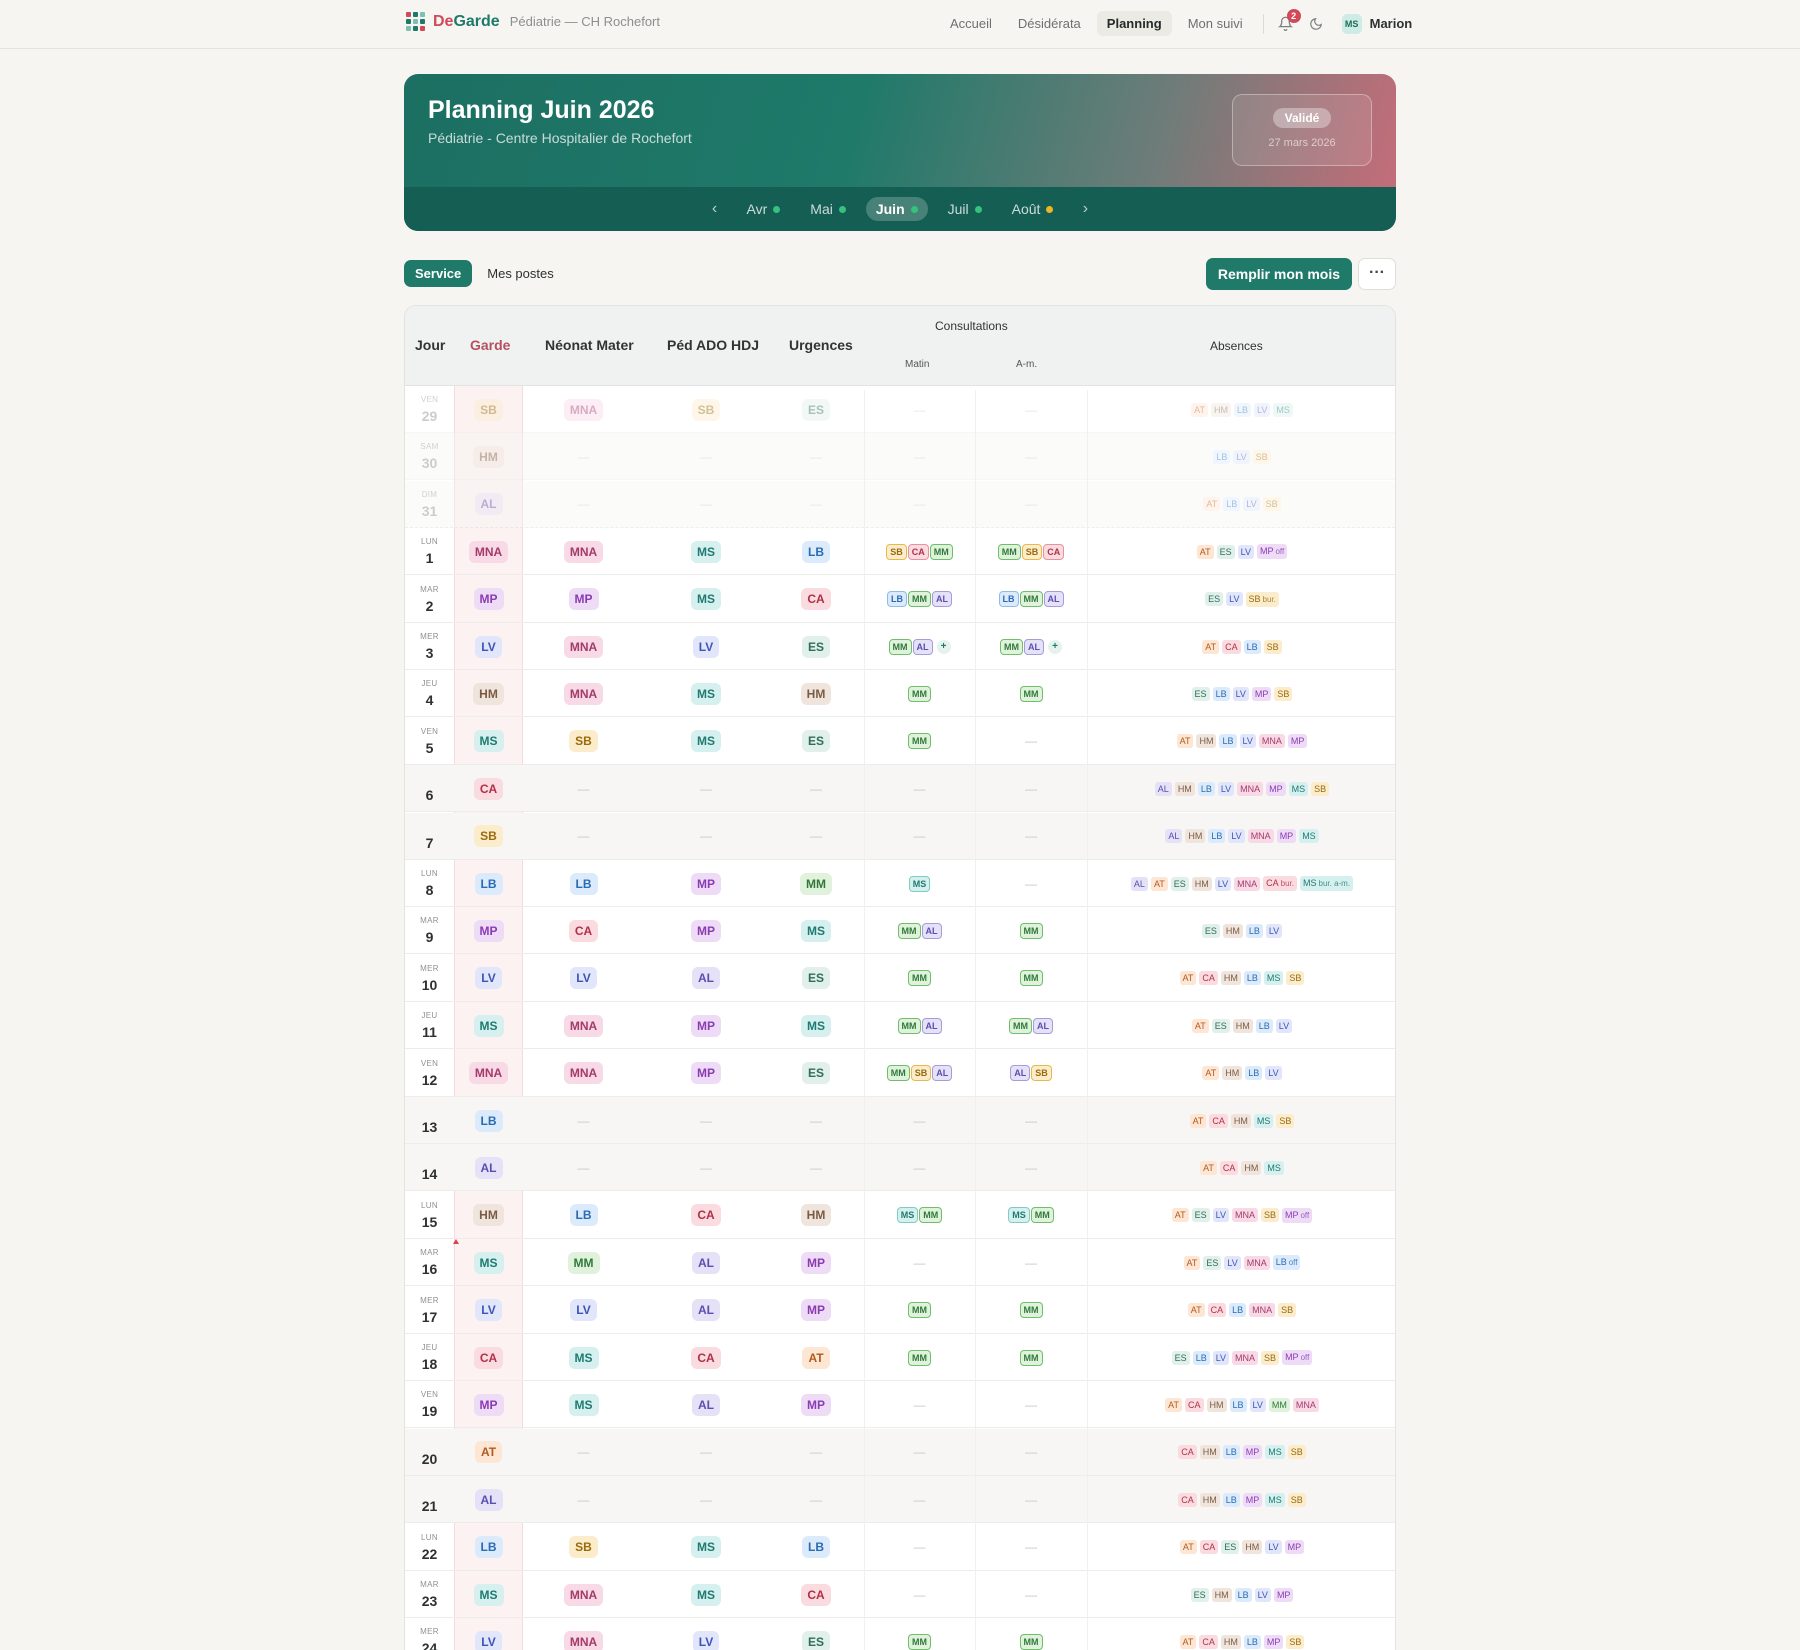 The image size is (1800, 1650). I want to click on garde-cell: LB, so click(488, 1547).